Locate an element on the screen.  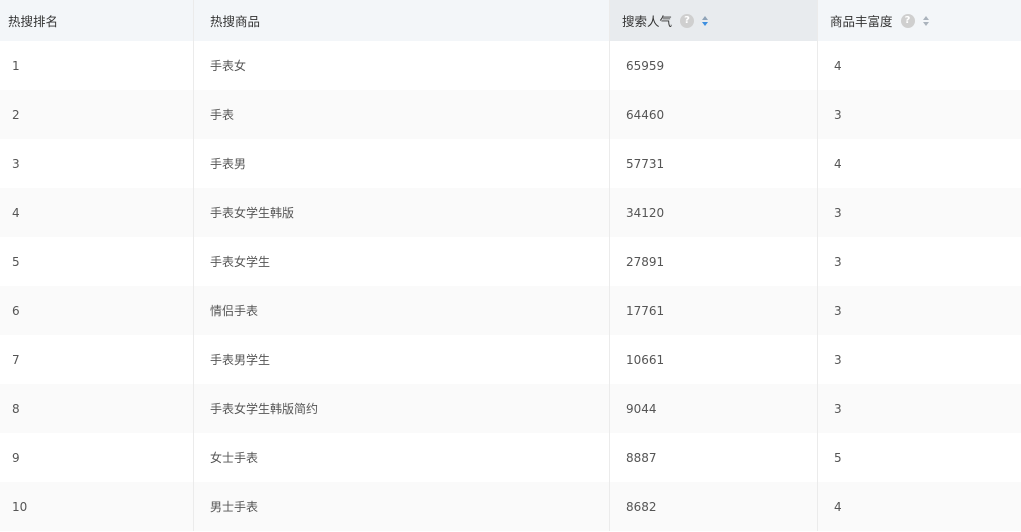
table-row: 5 手表女学生 27891 3 is located at coordinates (510, 261).